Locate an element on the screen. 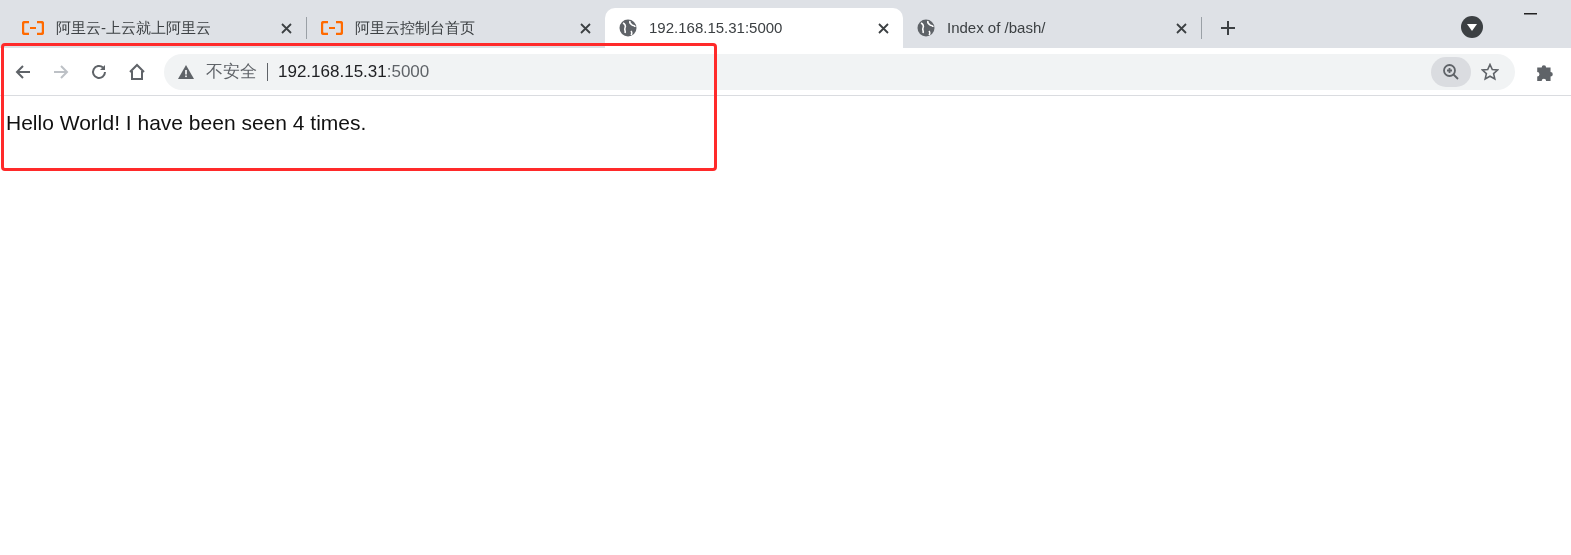 Image resolution: width=1571 pixels, height=555 pixels. url-port: :5000 is located at coordinates (408, 71).